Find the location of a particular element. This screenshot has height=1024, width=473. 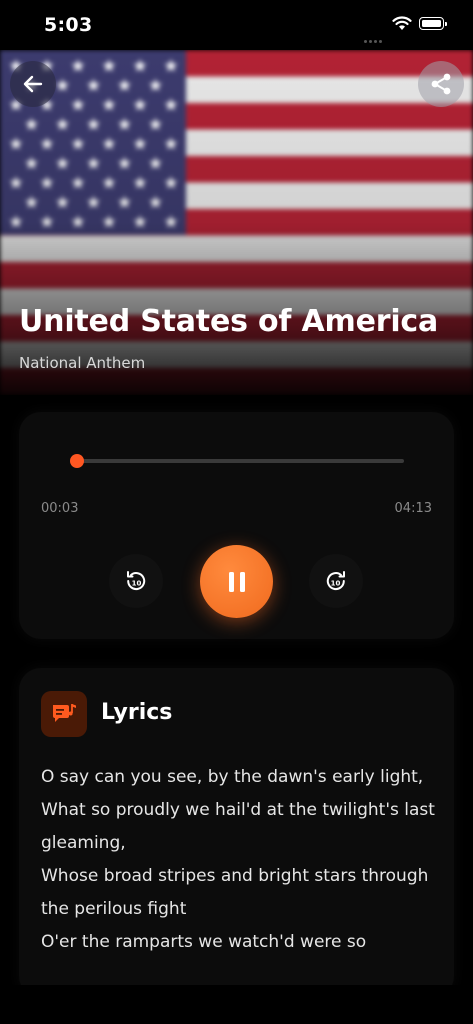

back-button is located at coordinates (33, 84).